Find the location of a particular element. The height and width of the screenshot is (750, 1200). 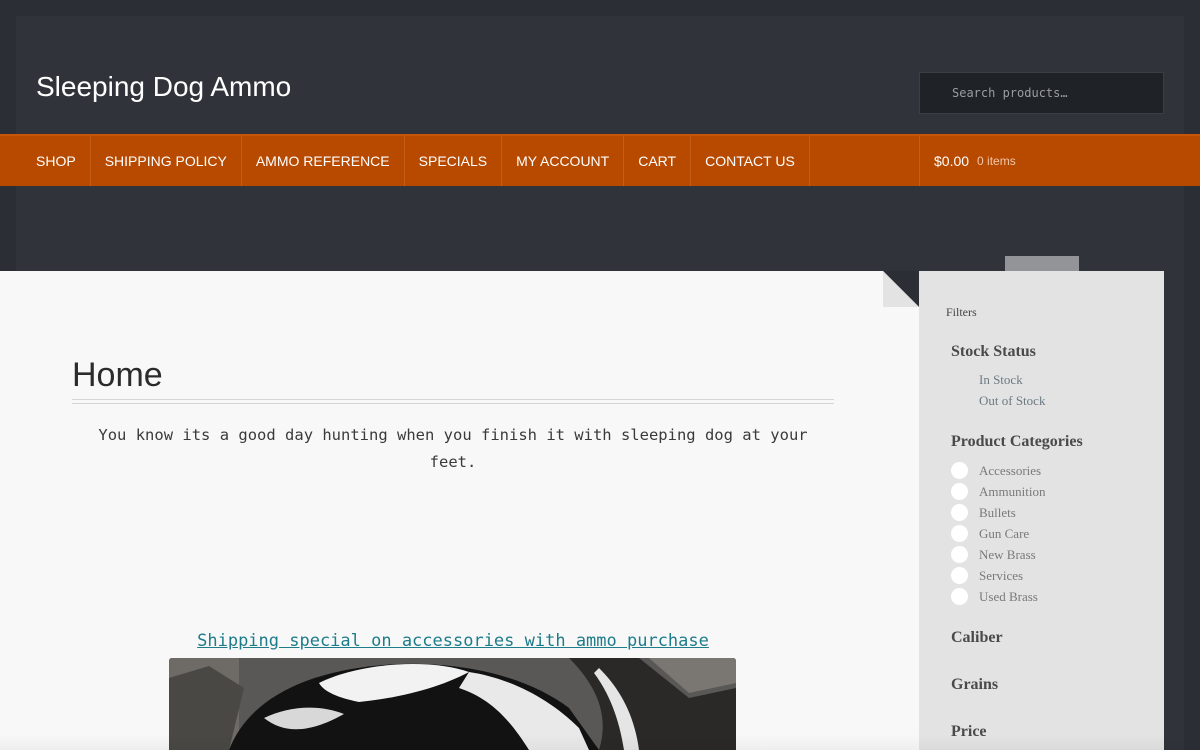

cart-item-count: 0 items is located at coordinates (996, 161).